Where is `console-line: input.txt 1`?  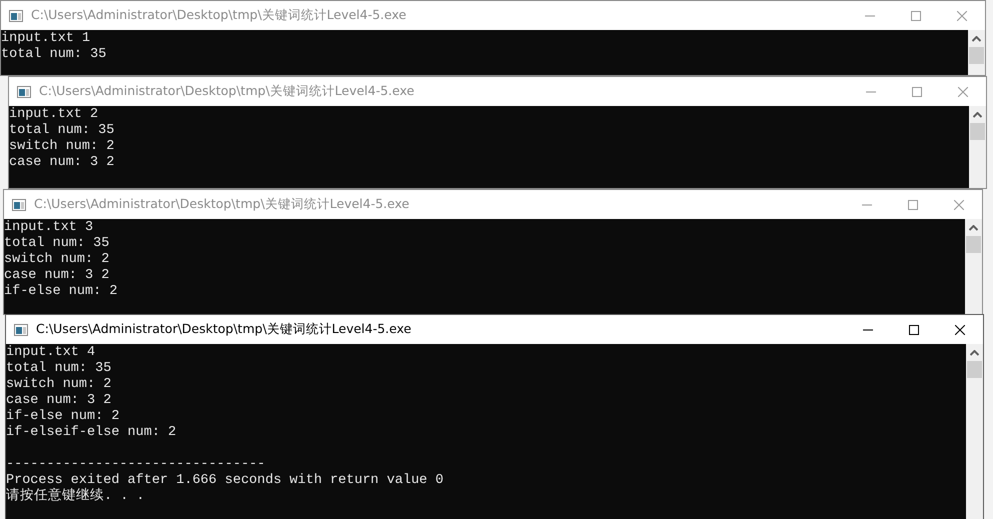
console-line: input.txt 1 is located at coordinates (45, 39).